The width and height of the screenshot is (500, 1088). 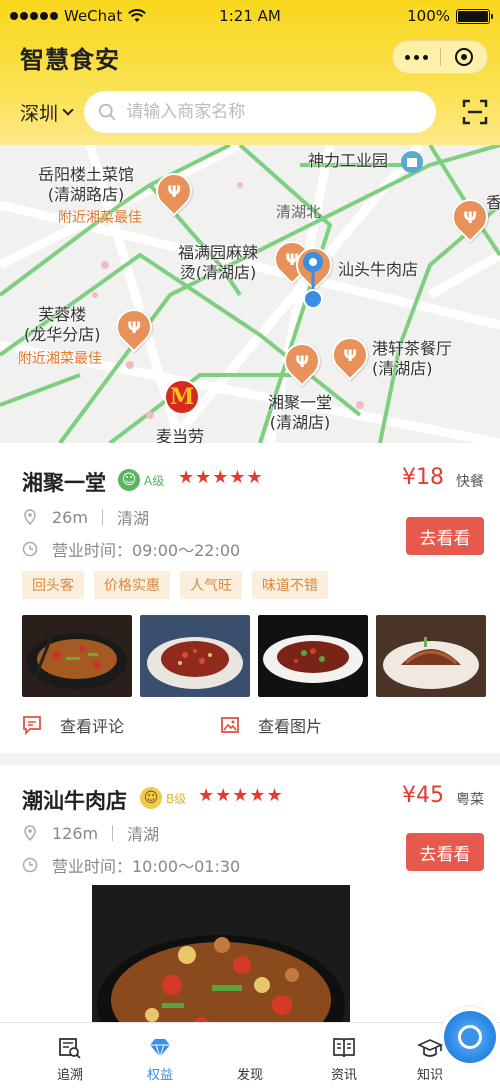 What do you see at coordinates (218, 262) in the screenshot?
I see `map-label-fuman: 福满园麻辣 烫(清湖店)` at bounding box center [218, 262].